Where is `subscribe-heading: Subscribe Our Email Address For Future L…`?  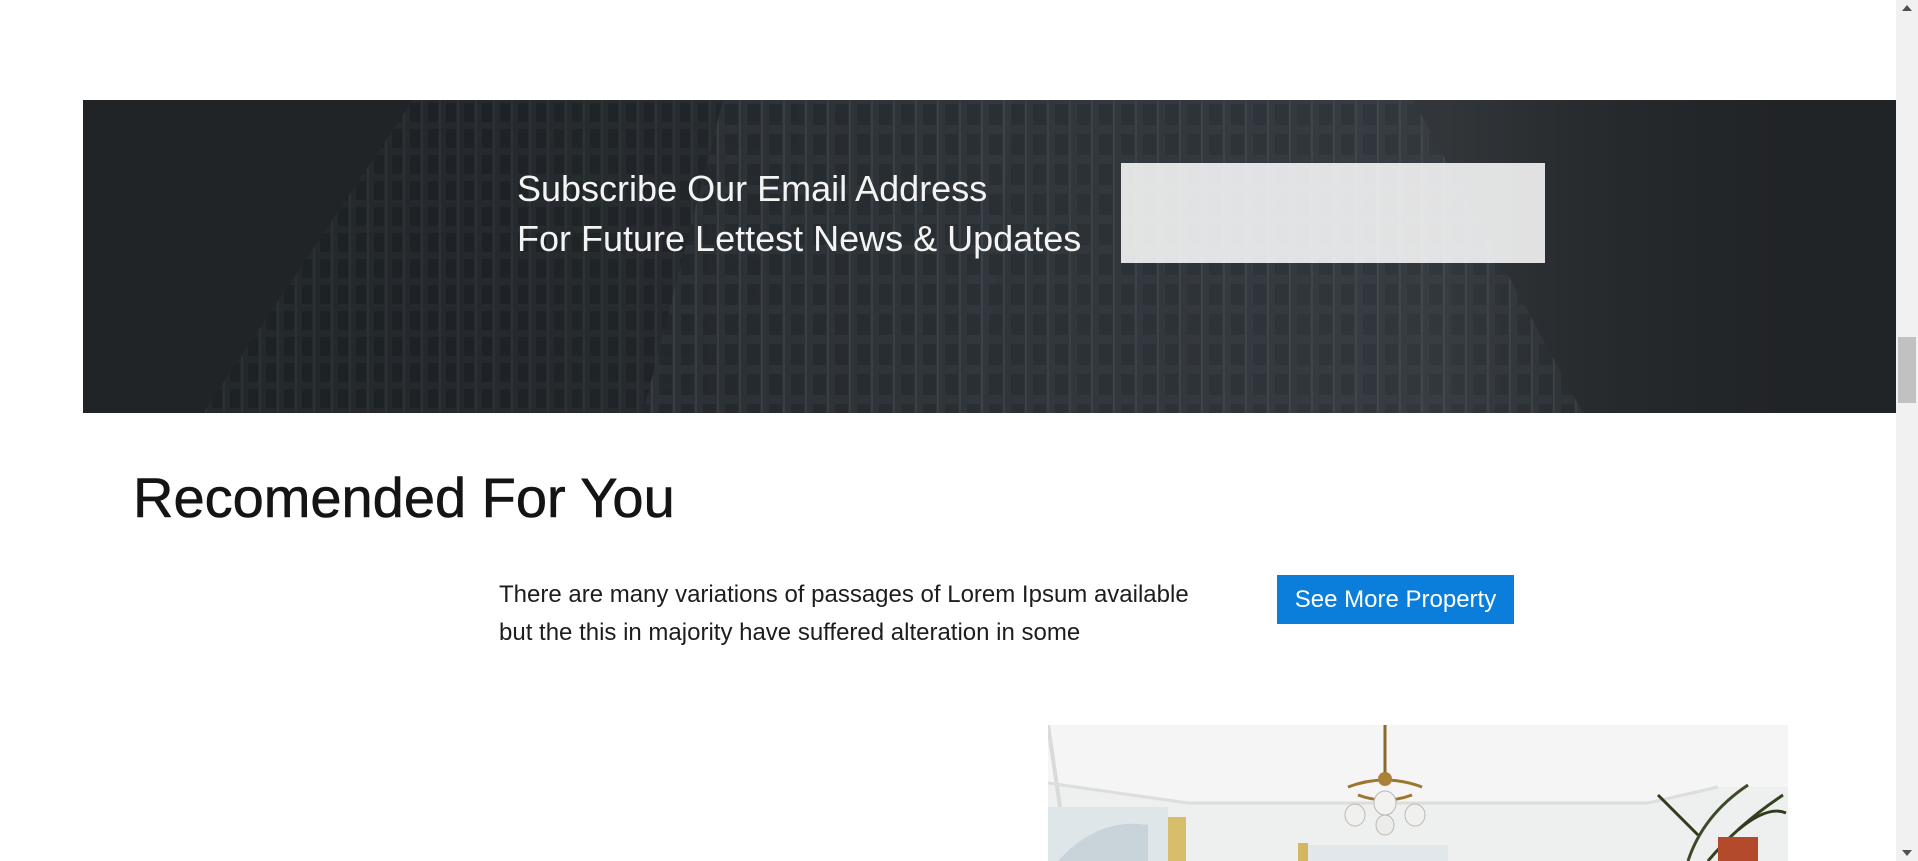
subscribe-heading: Subscribe Our Email Address For Future L… is located at coordinates (799, 214).